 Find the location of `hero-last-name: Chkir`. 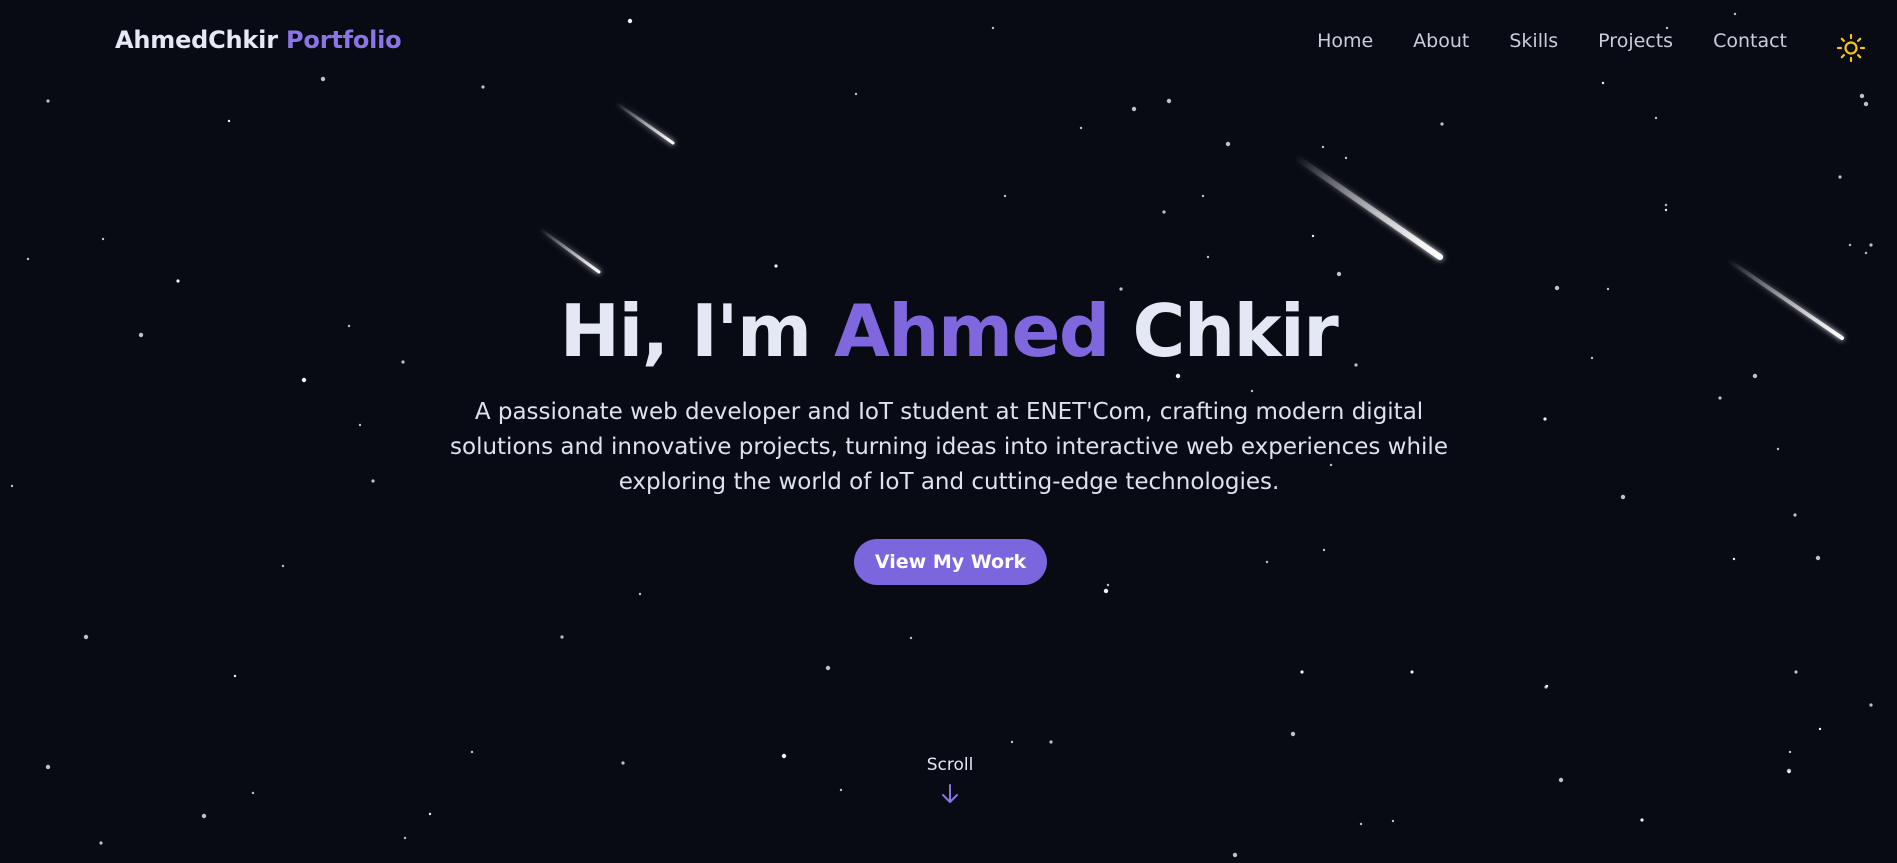

hero-last-name: Chkir is located at coordinates (1235, 331).